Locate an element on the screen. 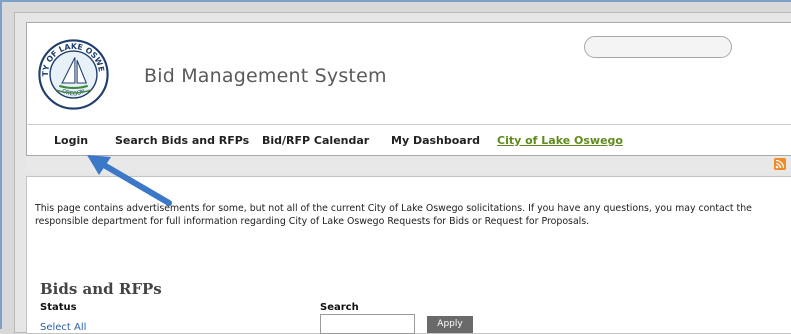 This screenshot has width=791, height=334. select-all-link: Select All is located at coordinates (63, 327).